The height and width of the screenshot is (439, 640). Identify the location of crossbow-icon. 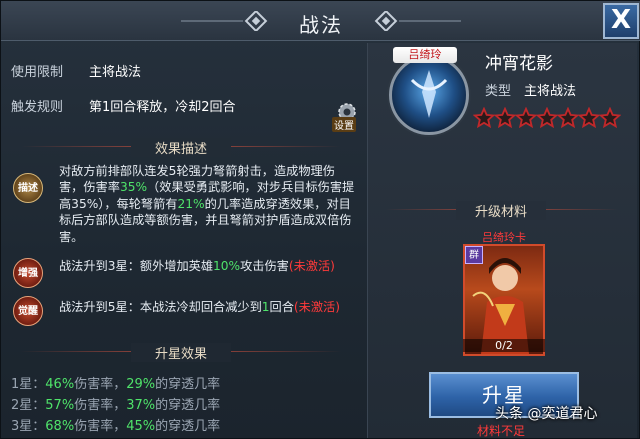
(429, 94).